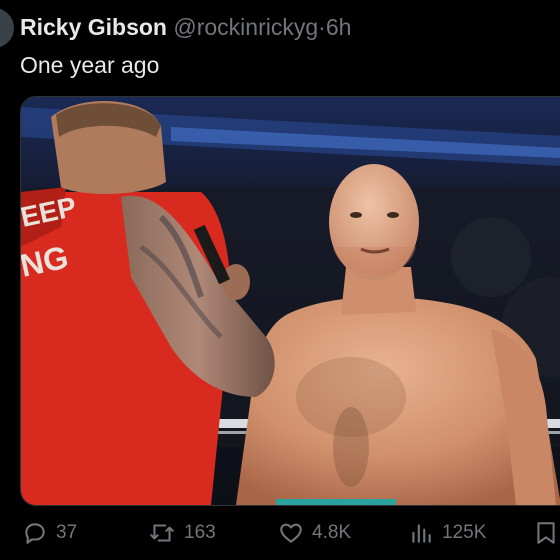 This screenshot has width=560, height=560. I want to click on tweet-text: One year ago, so click(90, 65).